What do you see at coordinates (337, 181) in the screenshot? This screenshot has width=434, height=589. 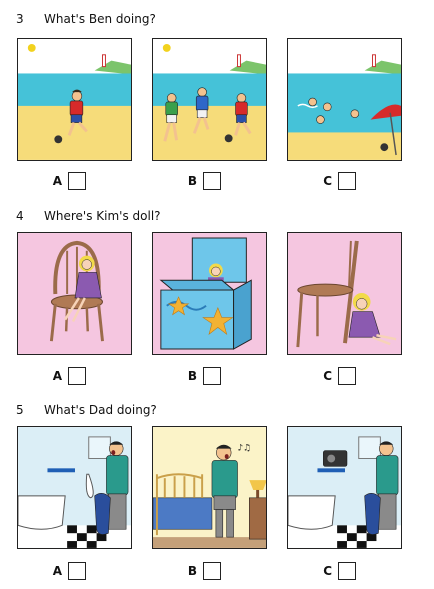 I see `option-3c: C` at bounding box center [337, 181].